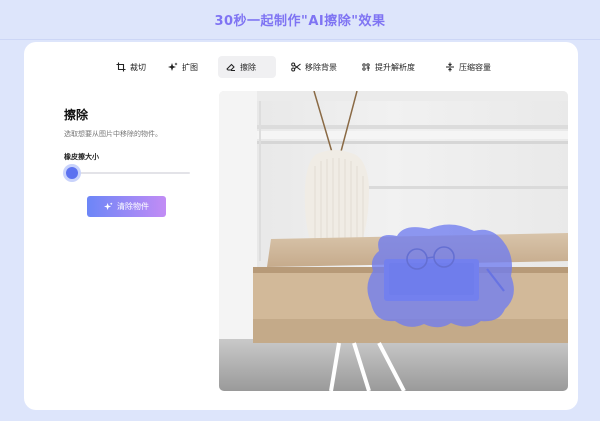 The width and height of the screenshot is (600, 421). I want to click on tool-compress: 压缩容量, so click(473, 67).